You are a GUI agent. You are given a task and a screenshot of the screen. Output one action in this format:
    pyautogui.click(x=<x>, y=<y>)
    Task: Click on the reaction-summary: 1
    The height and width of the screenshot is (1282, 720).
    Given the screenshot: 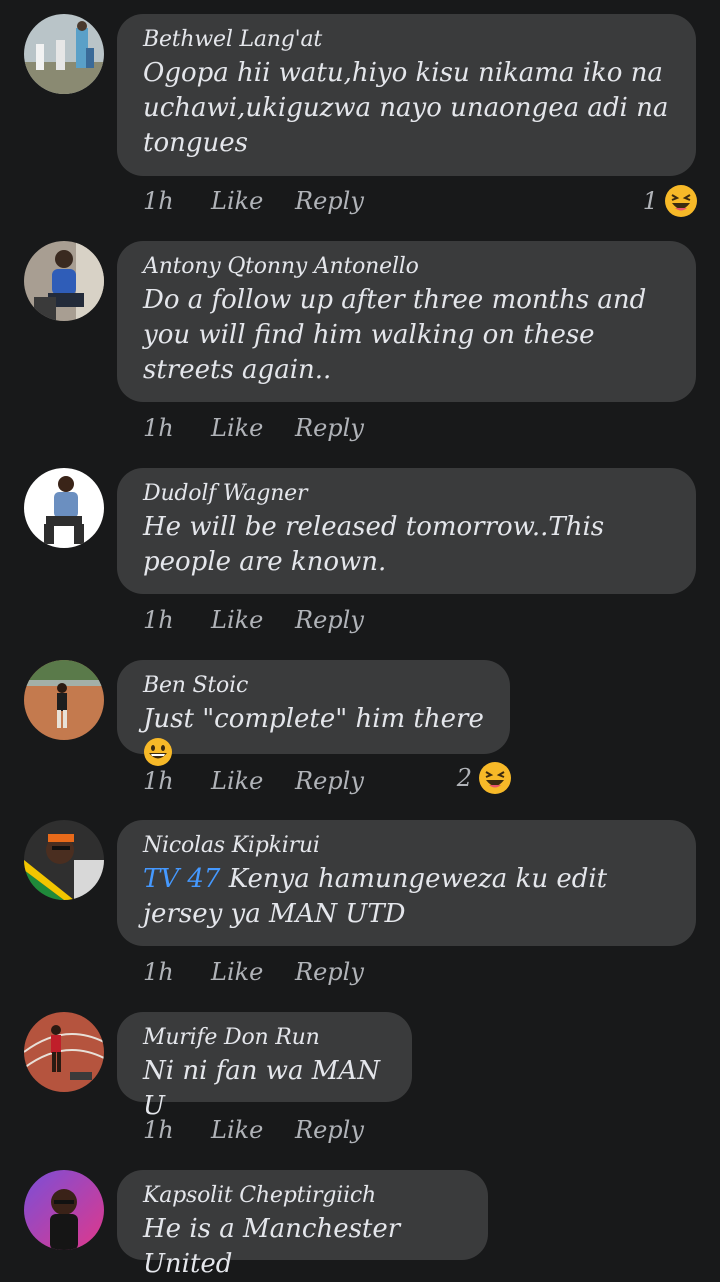 What is the action you would take?
    pyautogui.click(x=659, y=201)
    